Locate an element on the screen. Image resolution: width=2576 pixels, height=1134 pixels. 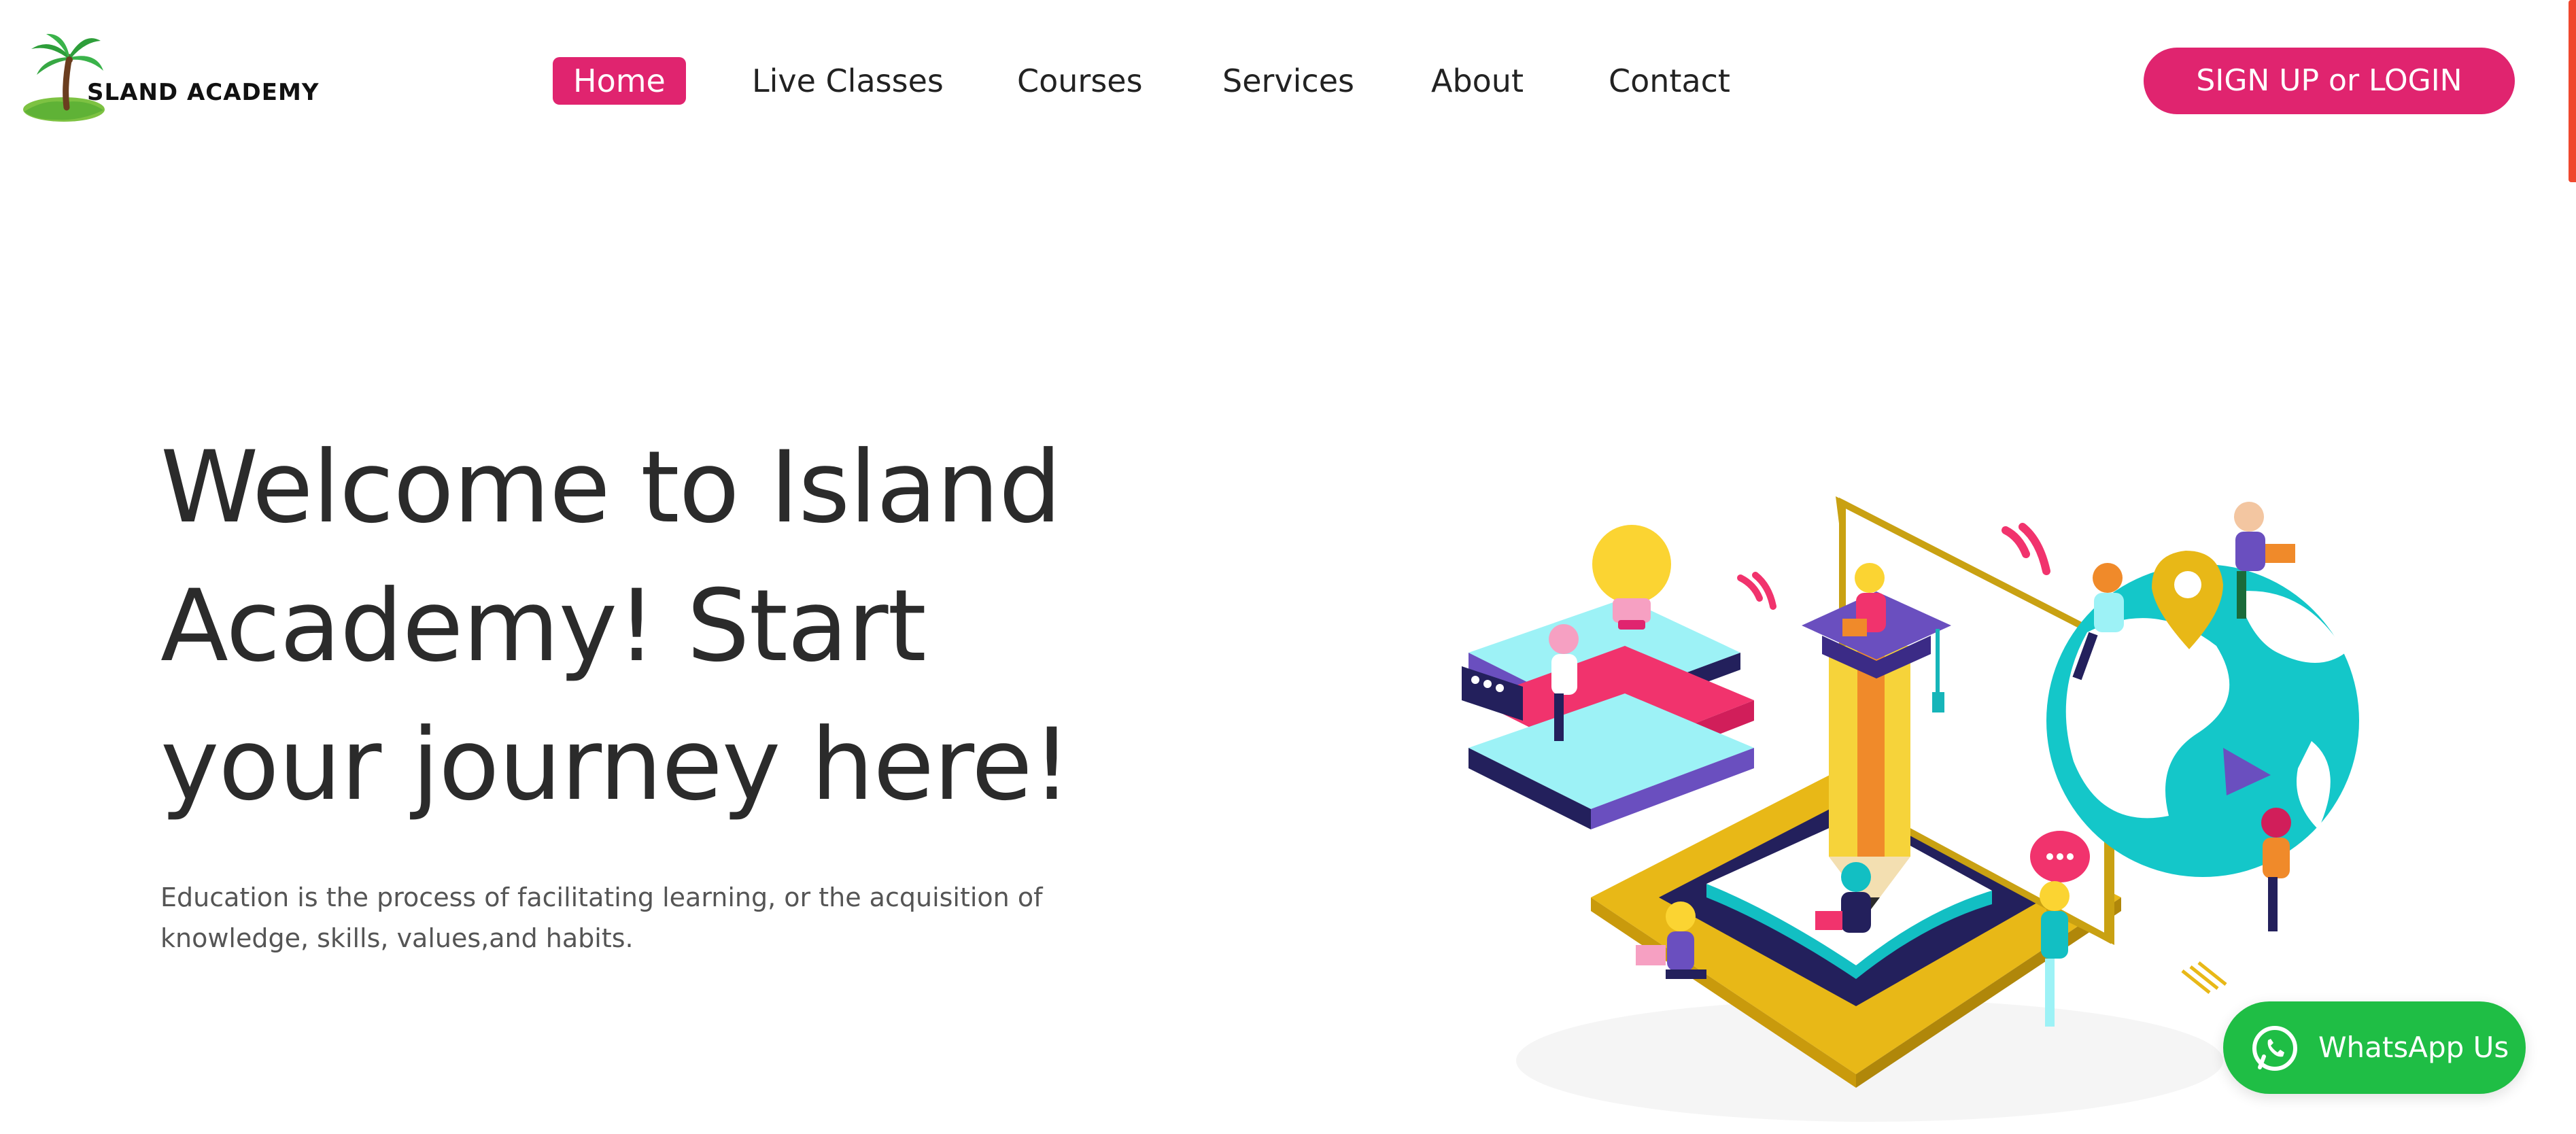
logo-text: SLAND ACADEMY is located at coordinates (204, 92).